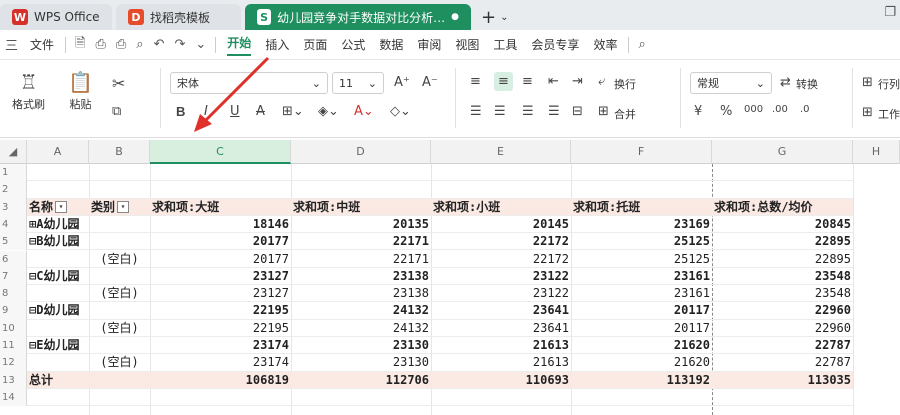 The width and height of the screenshot is (900, 415). I want to click on italic-button: I, so click(206, 111).